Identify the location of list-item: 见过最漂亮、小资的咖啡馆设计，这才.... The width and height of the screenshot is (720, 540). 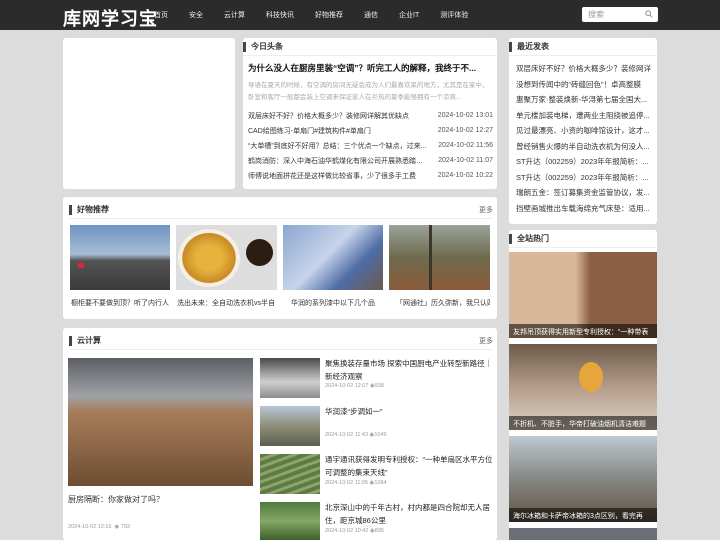
(584, 131).